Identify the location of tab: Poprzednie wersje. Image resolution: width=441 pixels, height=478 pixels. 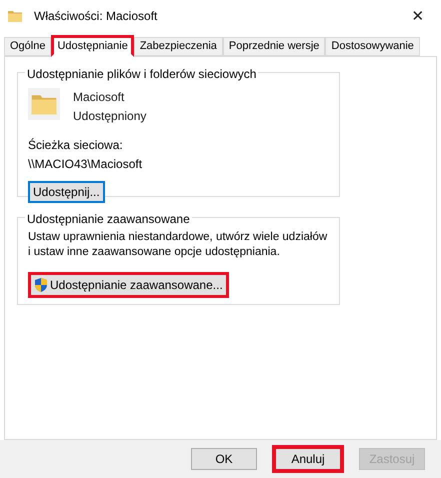
(274, 46).